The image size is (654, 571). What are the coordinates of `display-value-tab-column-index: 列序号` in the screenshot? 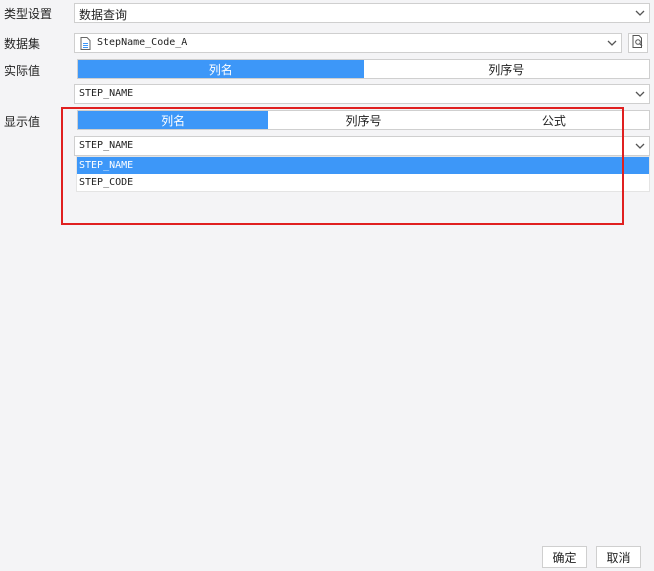 It's located at (363, 120).